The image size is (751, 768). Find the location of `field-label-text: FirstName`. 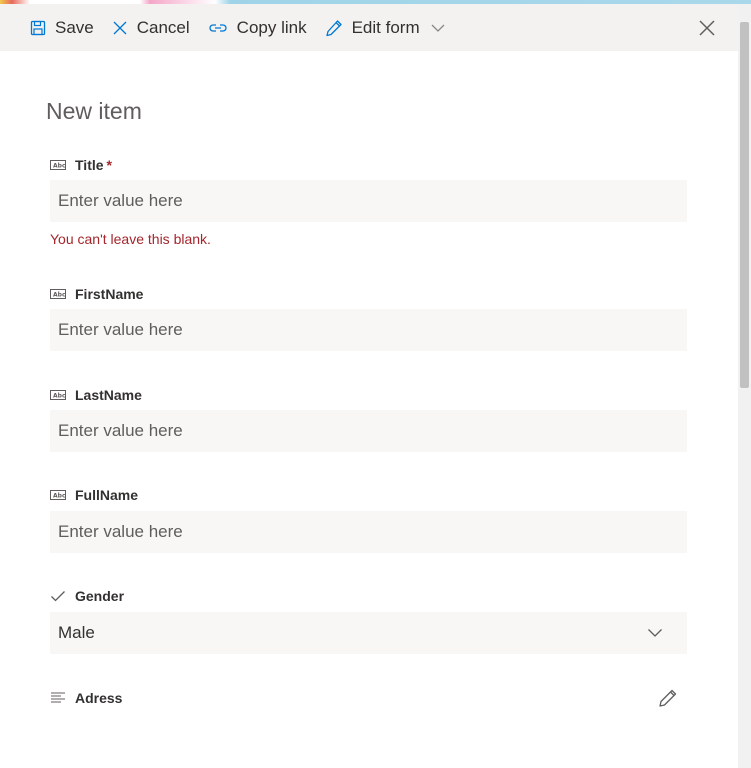

field-label-text: FirstName is located at coordinates (109, 294).